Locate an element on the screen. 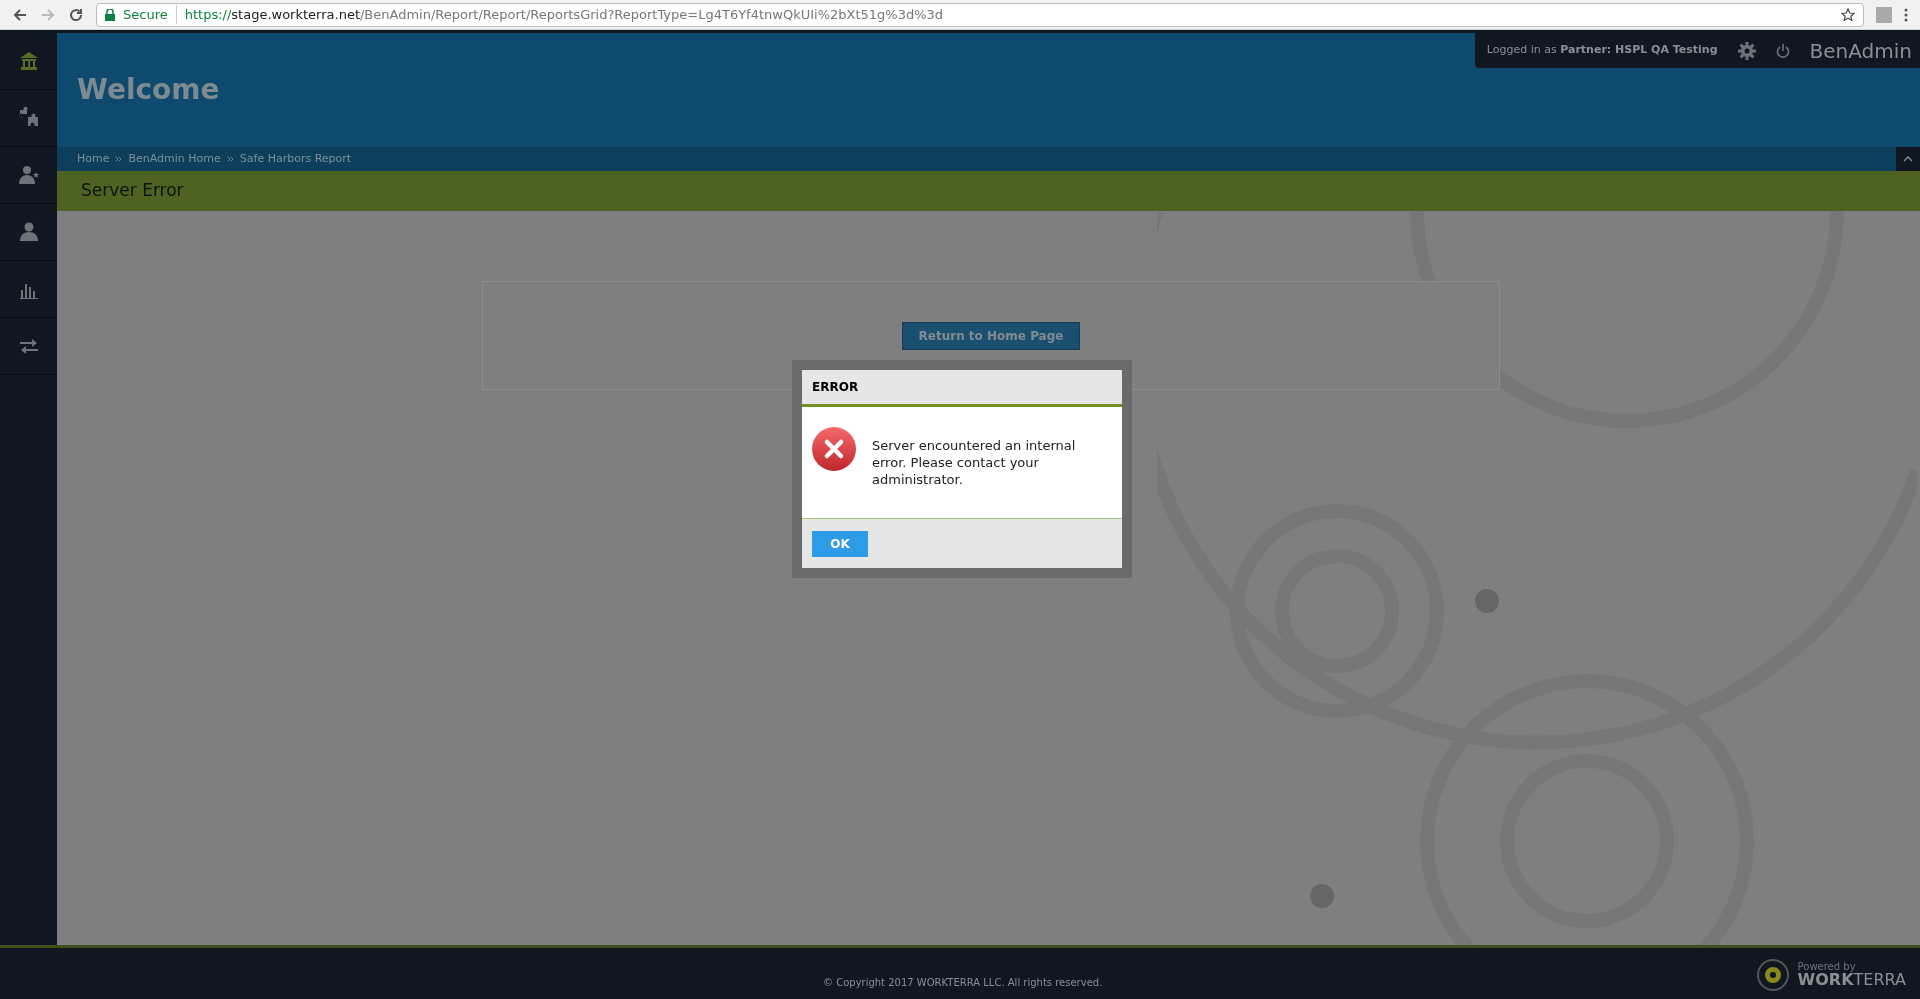 Image resolution: width=1920 pixels, height=999 pixels. welcome-title: Welcome is located at coordinates (148, 90).